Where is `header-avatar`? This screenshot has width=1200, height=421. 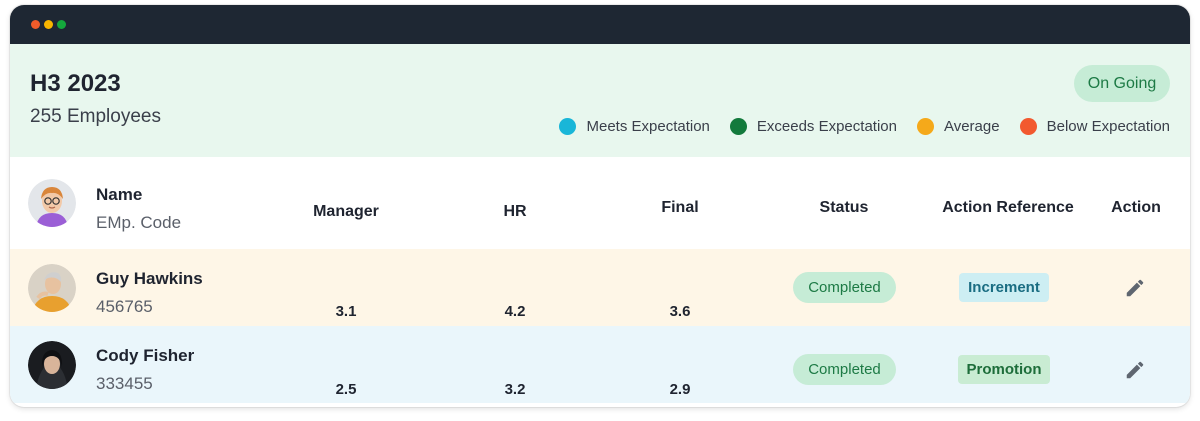 header-avatar is located at coordinates (52, 203).